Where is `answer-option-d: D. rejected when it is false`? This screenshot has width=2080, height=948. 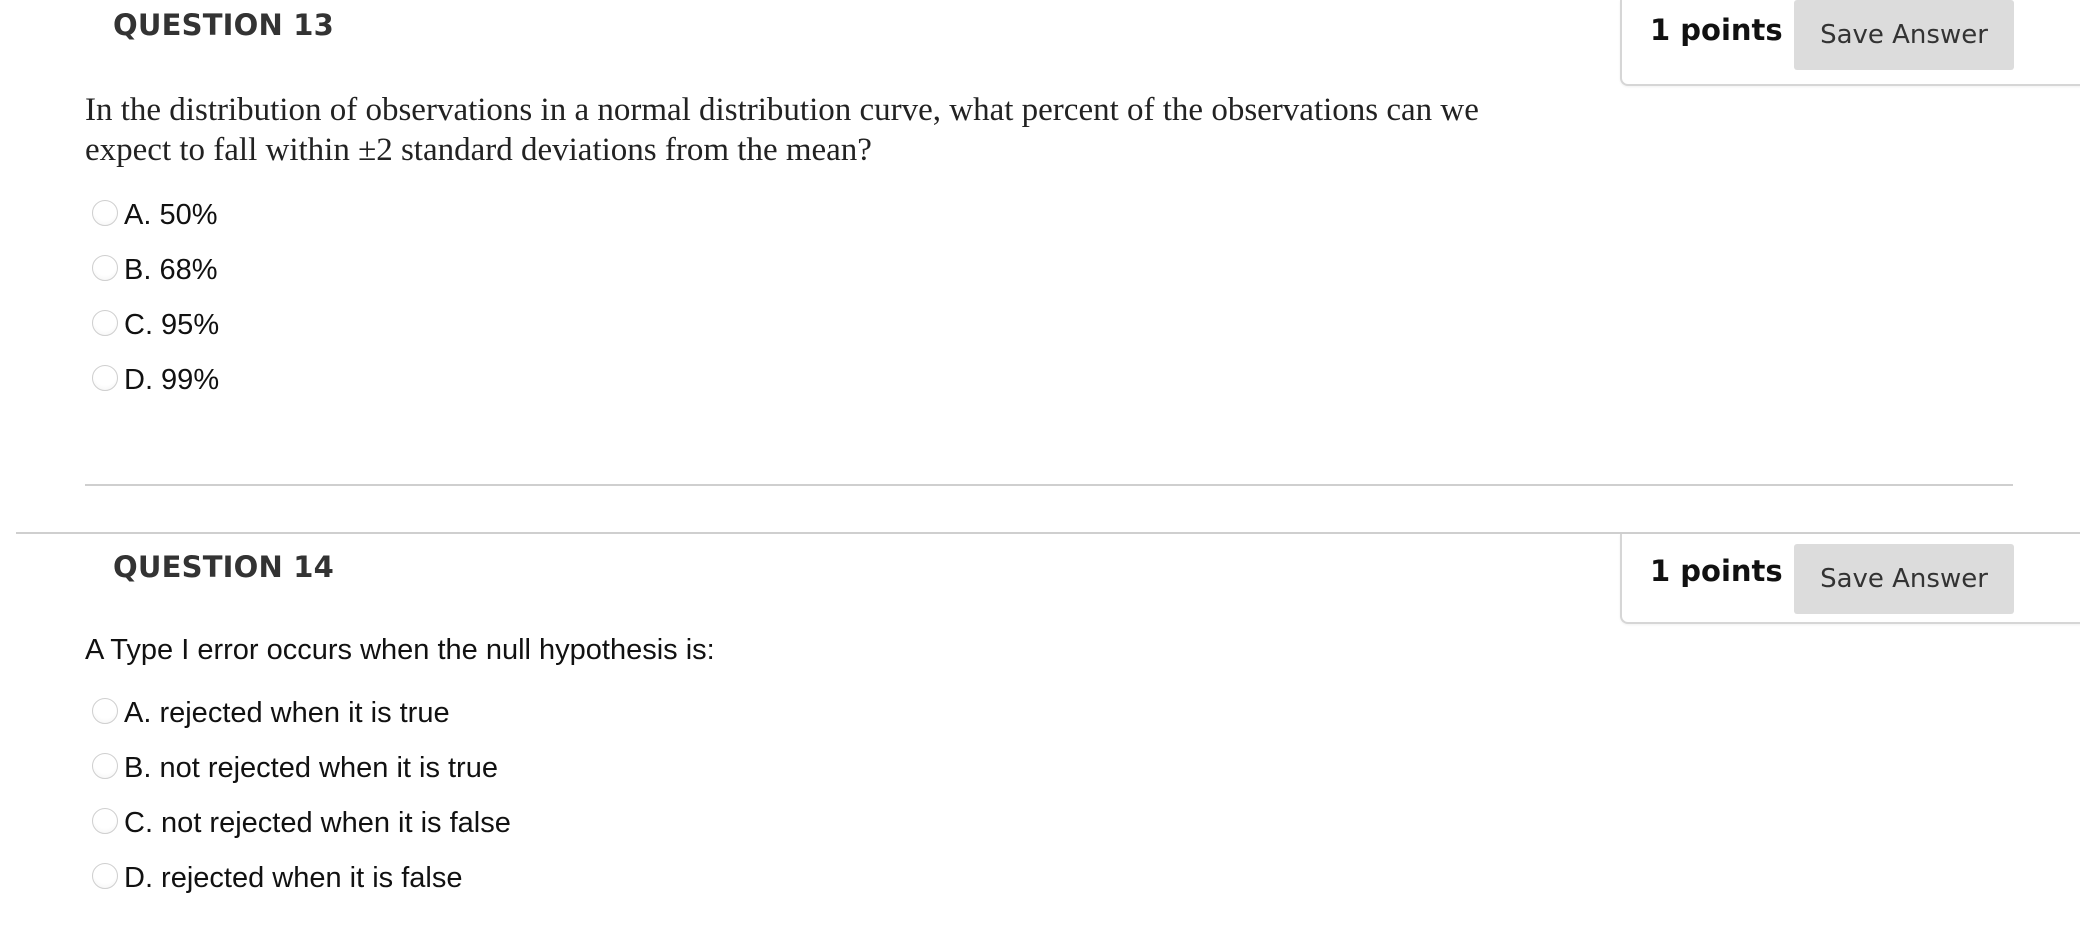 answer-option-d: D. rejected when it is false is located at coordinates (301, 878).